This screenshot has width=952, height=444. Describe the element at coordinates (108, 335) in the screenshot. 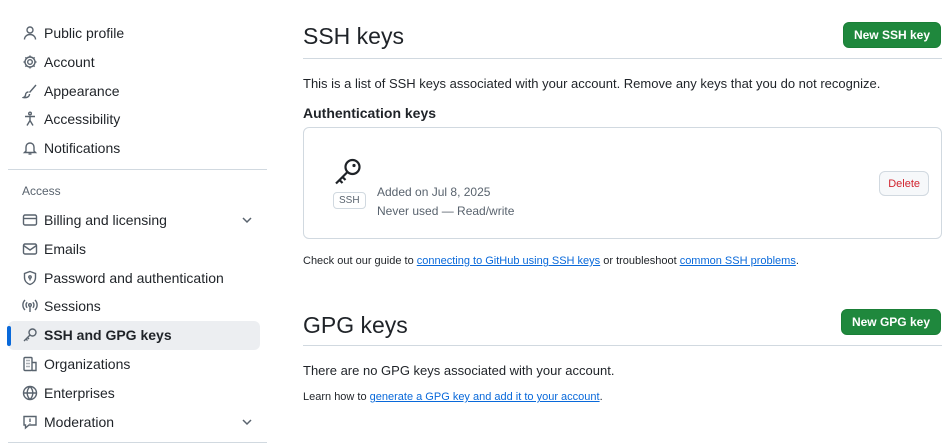

I see `sidebar-item-label: SSH and GPG keys` at that location.